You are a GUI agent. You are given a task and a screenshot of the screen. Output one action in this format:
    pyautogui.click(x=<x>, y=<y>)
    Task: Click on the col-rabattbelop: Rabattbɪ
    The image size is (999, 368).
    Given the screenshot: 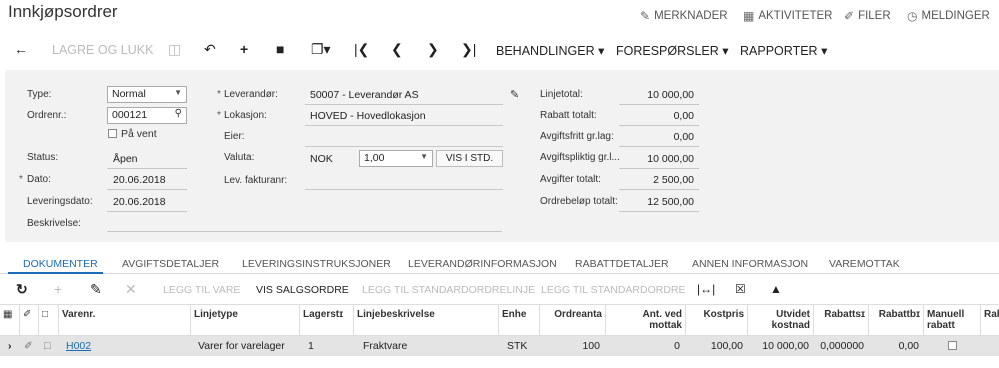 What is the action you would take?
    pyautogui.click(x=896, y=320)
    